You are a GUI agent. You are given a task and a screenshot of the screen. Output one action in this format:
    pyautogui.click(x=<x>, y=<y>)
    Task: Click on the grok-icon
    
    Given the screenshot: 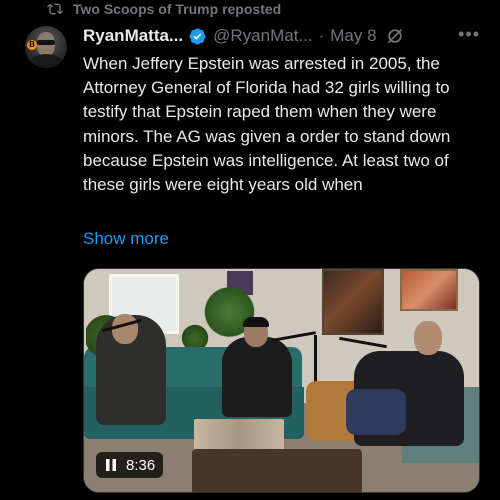 What is the action you would take?
    pyautogui.click(x=395, y=36)
    